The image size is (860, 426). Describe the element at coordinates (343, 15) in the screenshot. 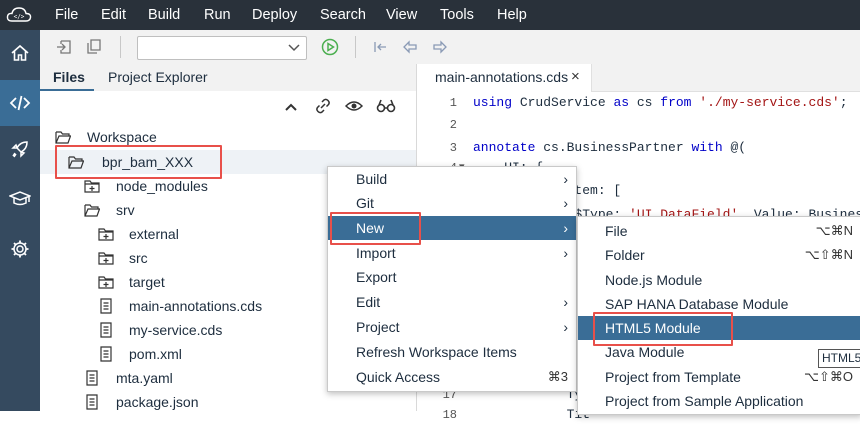

I see `menu-search: Search` at that location.